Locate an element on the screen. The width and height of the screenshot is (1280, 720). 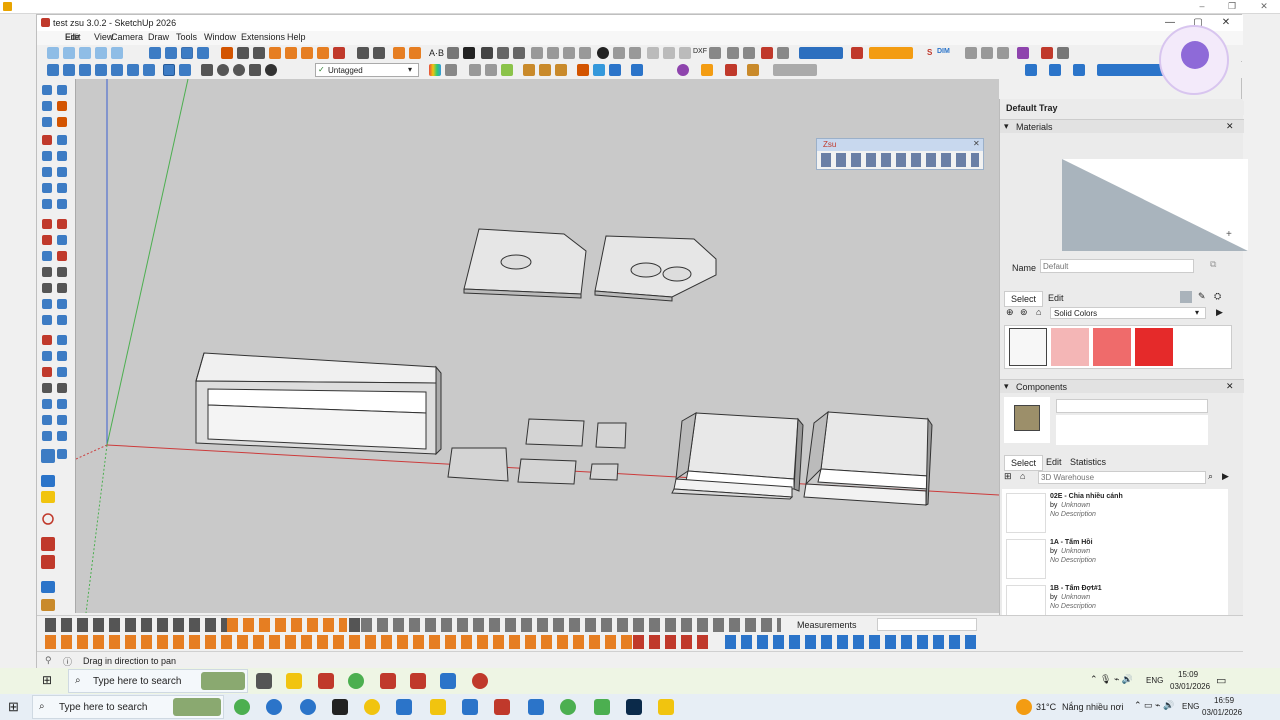
camera-icon is located at coordinates (783, 53).